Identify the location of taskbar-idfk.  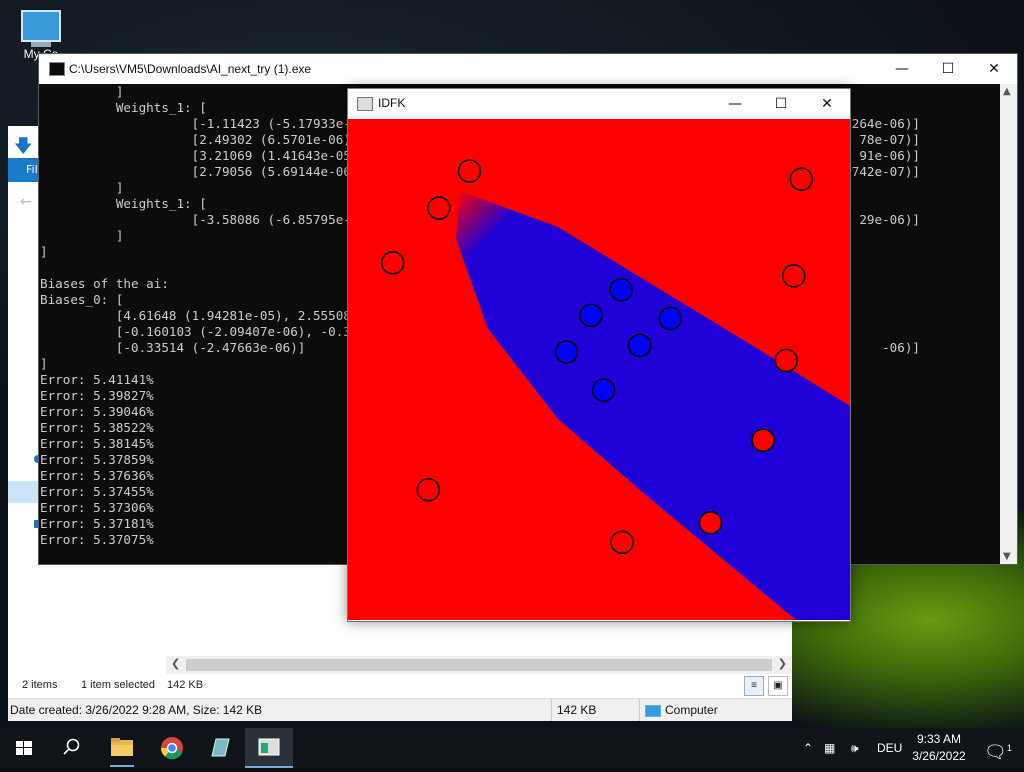
(269, 748).